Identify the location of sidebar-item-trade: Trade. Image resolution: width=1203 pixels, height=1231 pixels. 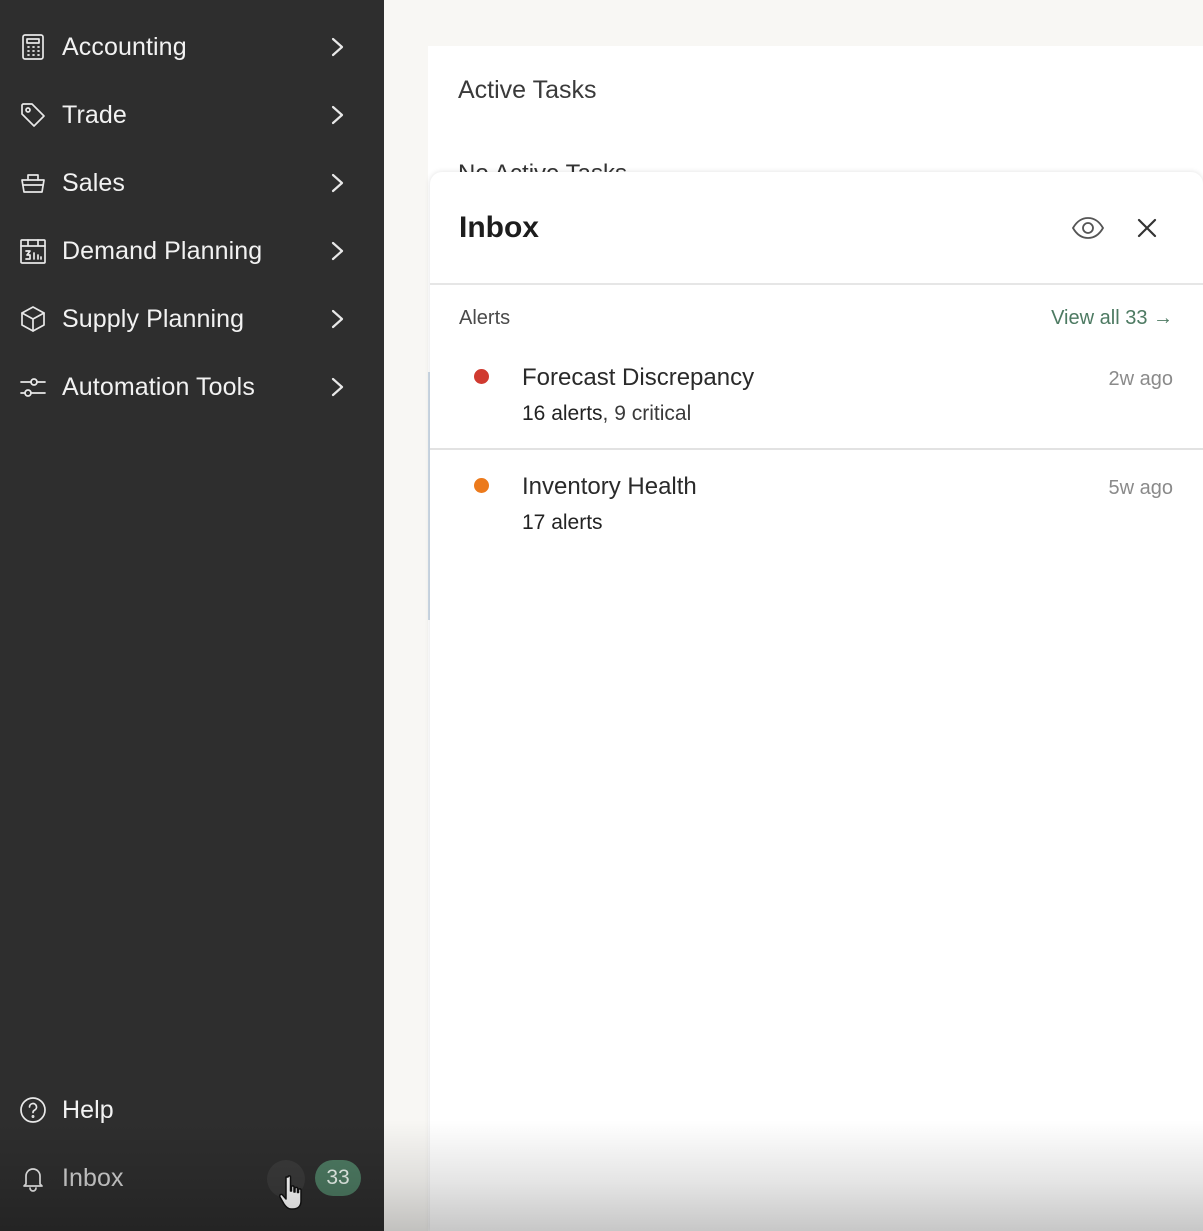
(192, 115).